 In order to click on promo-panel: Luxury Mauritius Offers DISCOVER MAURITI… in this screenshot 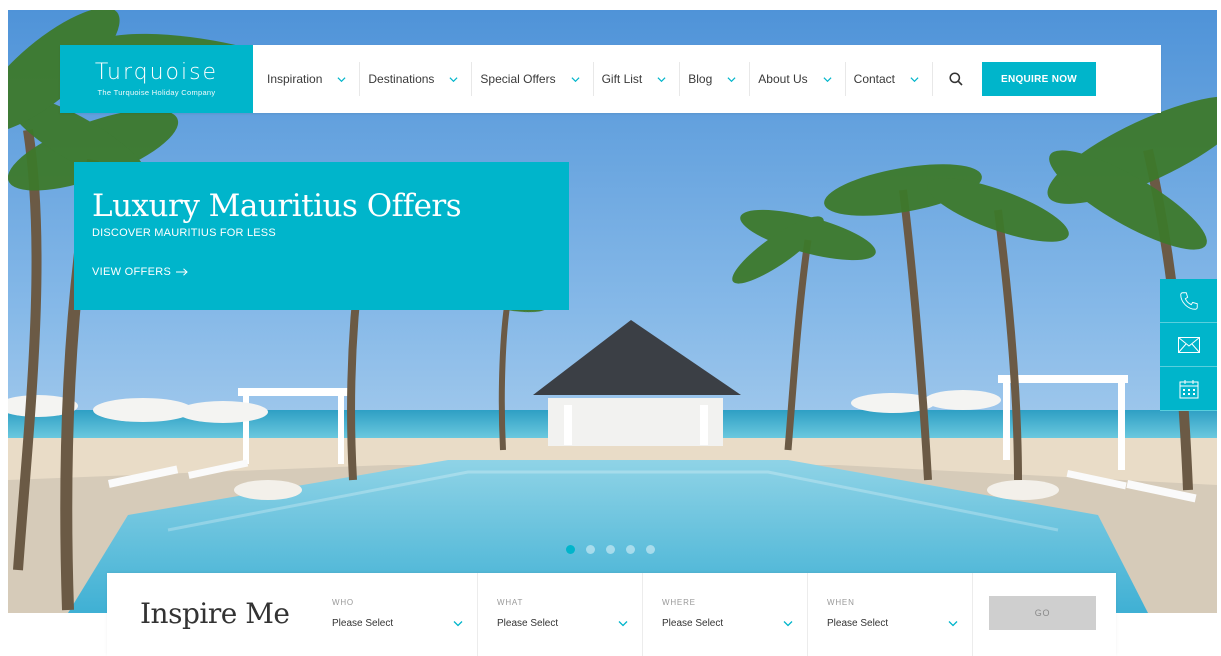, I will do `click(321, 236)`.